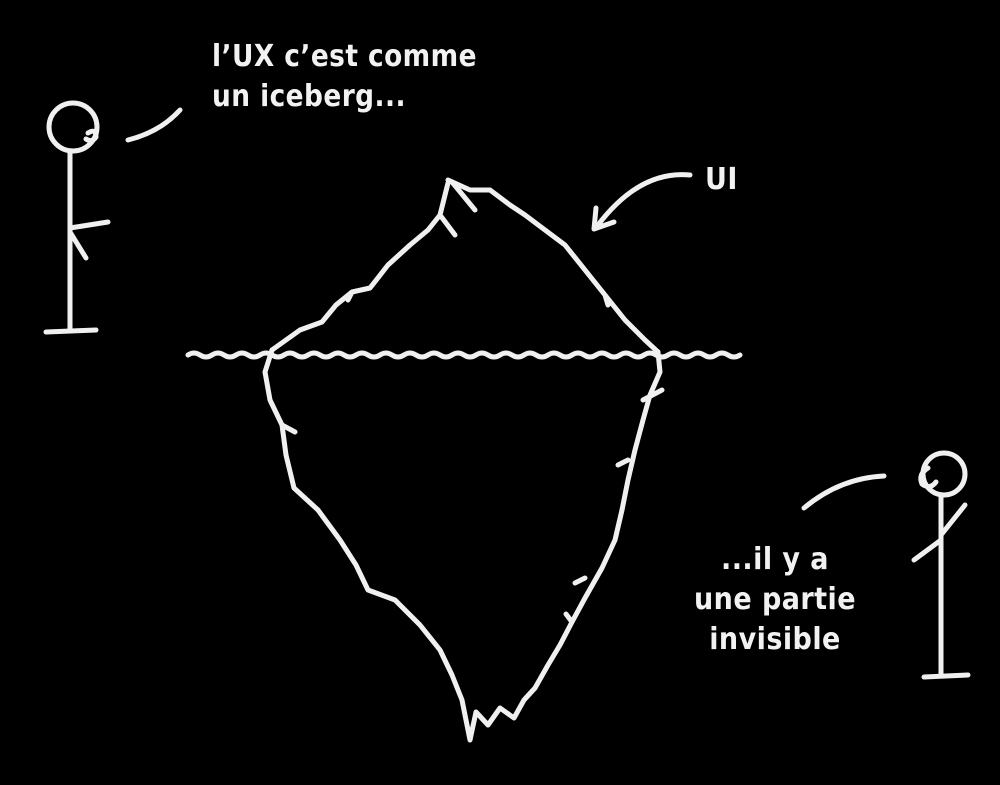 Image resolution: width=1000 pixels, height=785 pixels. Describe the element at coordinates (344, 56) in the screenshot. I see `left-speech-line-1: l’UX c’est comme` at that location.